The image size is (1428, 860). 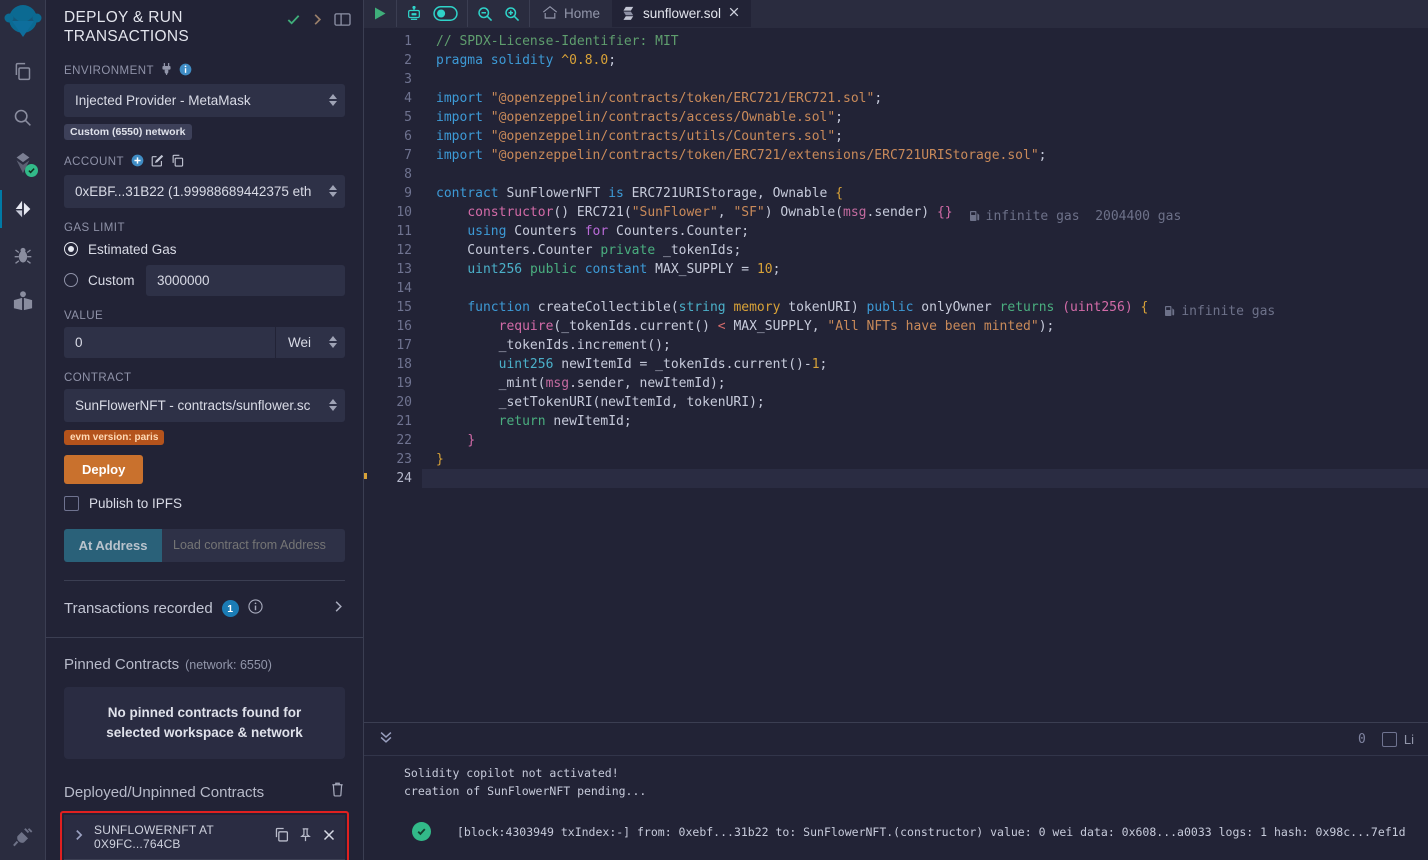 I want to click on gas-estimated-label: Estimated Gas, so click(x=132, y=249).